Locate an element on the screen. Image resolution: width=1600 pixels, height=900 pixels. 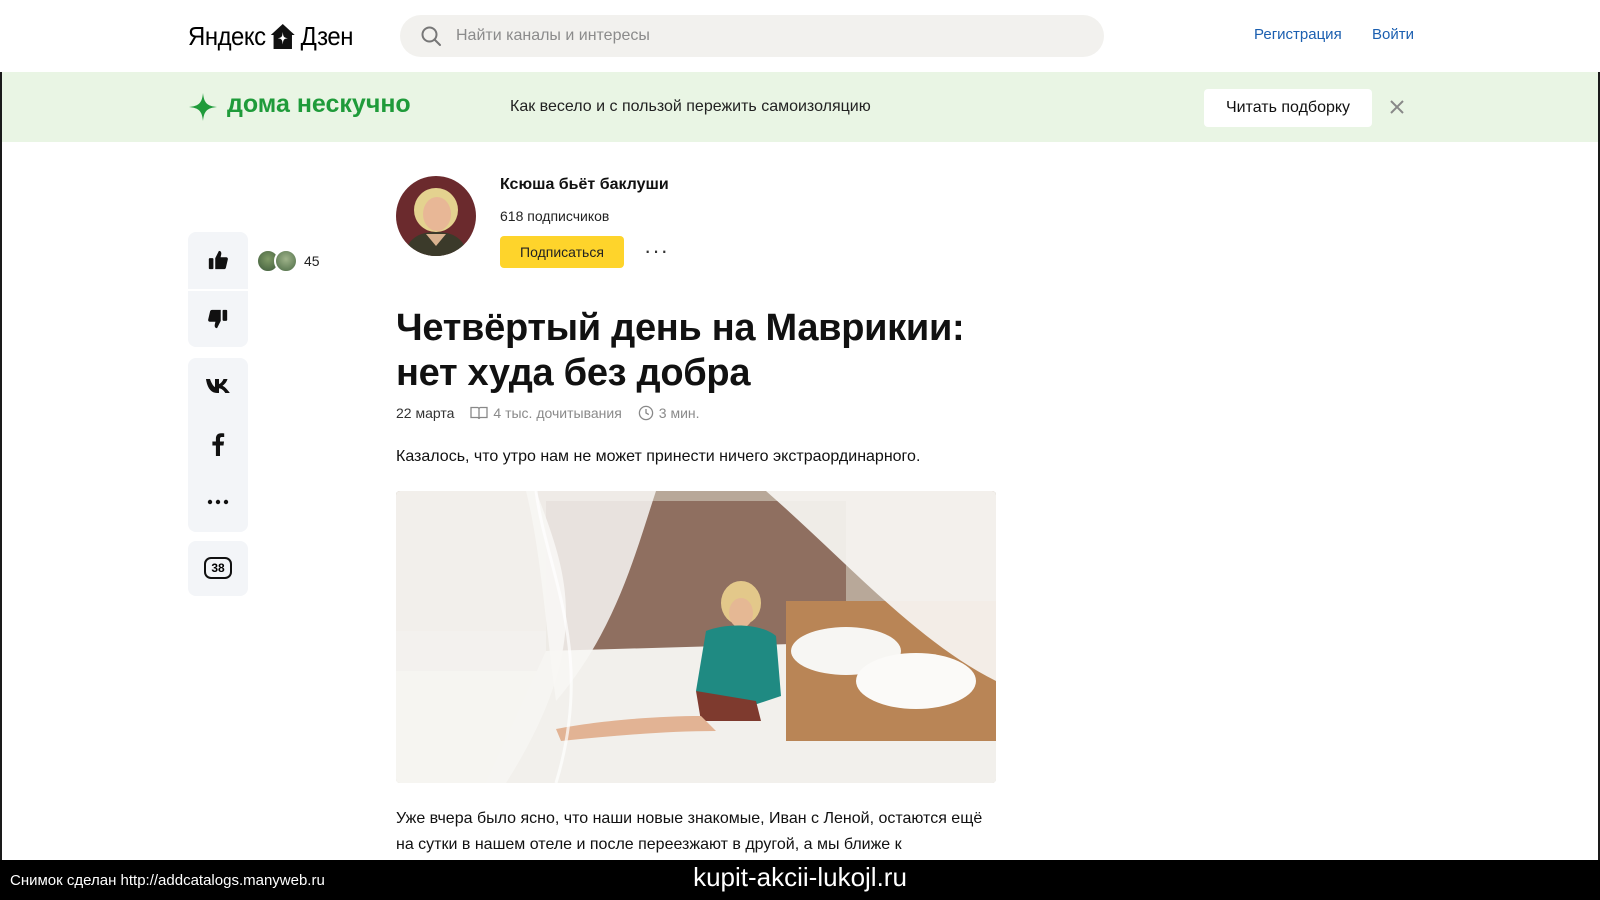
thumb-up-icon is located at coordinates (218, 260).